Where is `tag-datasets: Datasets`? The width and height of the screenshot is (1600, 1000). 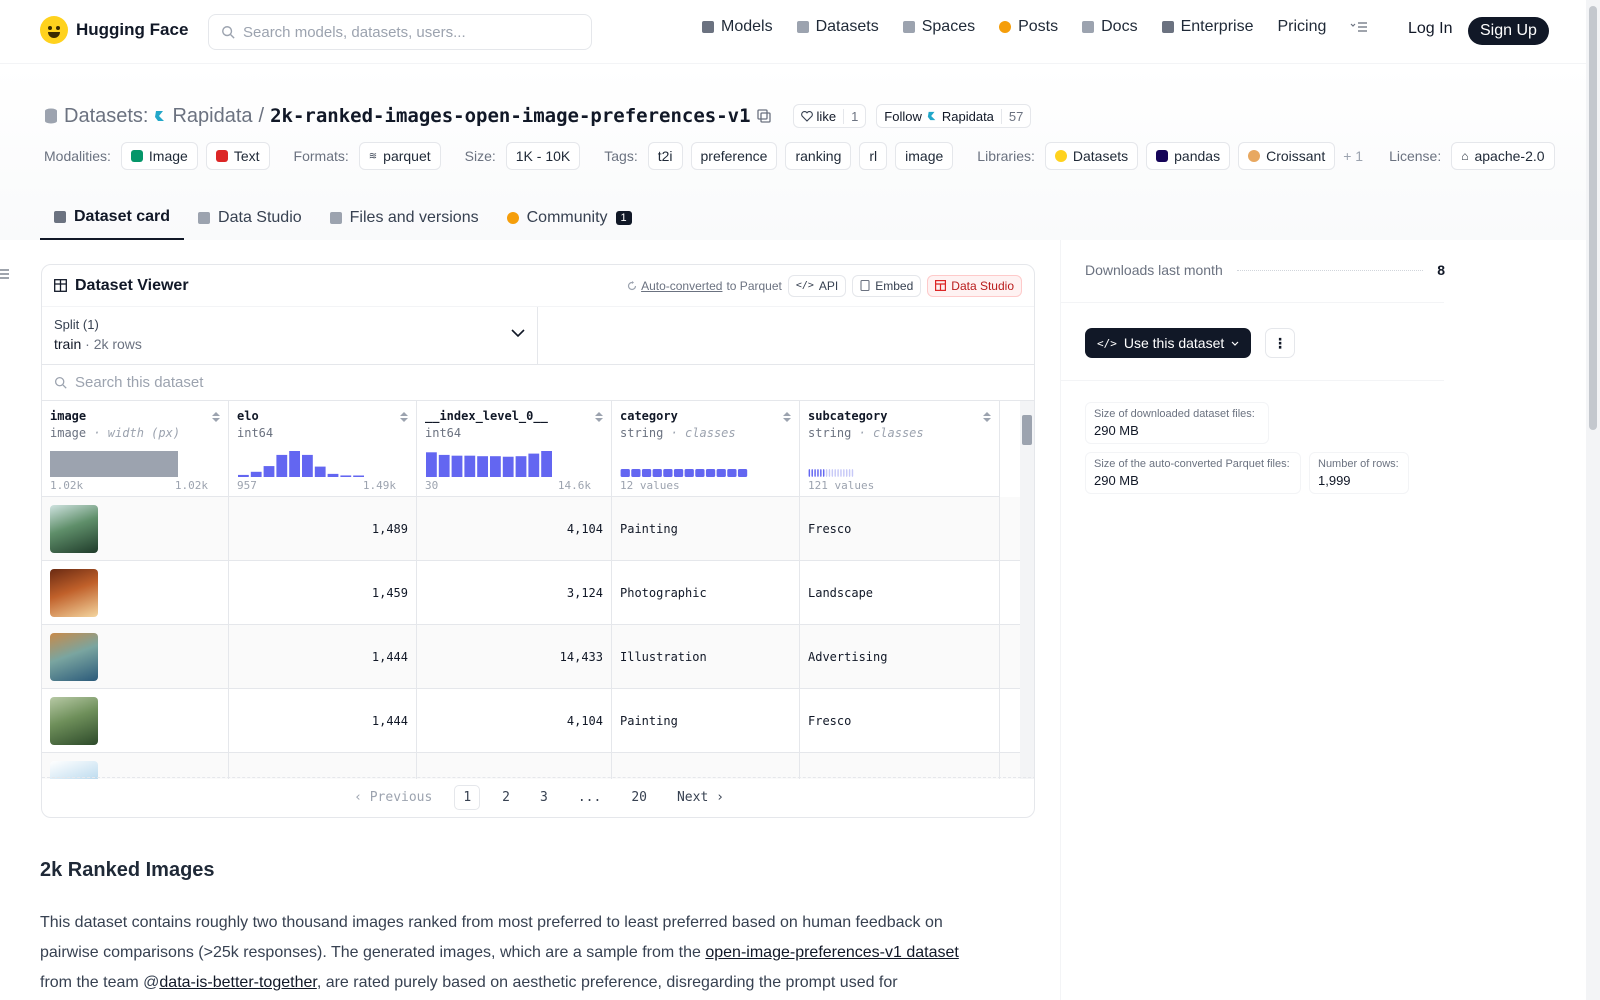 tag-datasets: Datasets is located at coordinates (1091, 156).